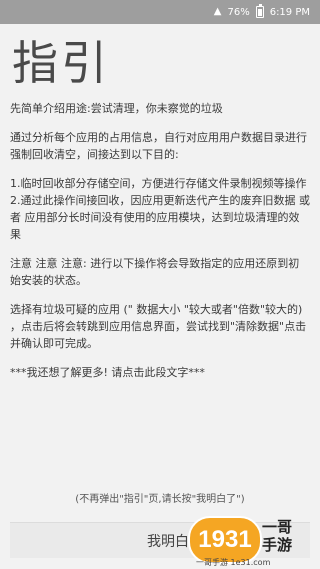 The image size is (320, 569). I want to click on watermark-site: 一哥手游 1e31.com, so click(233, 562).